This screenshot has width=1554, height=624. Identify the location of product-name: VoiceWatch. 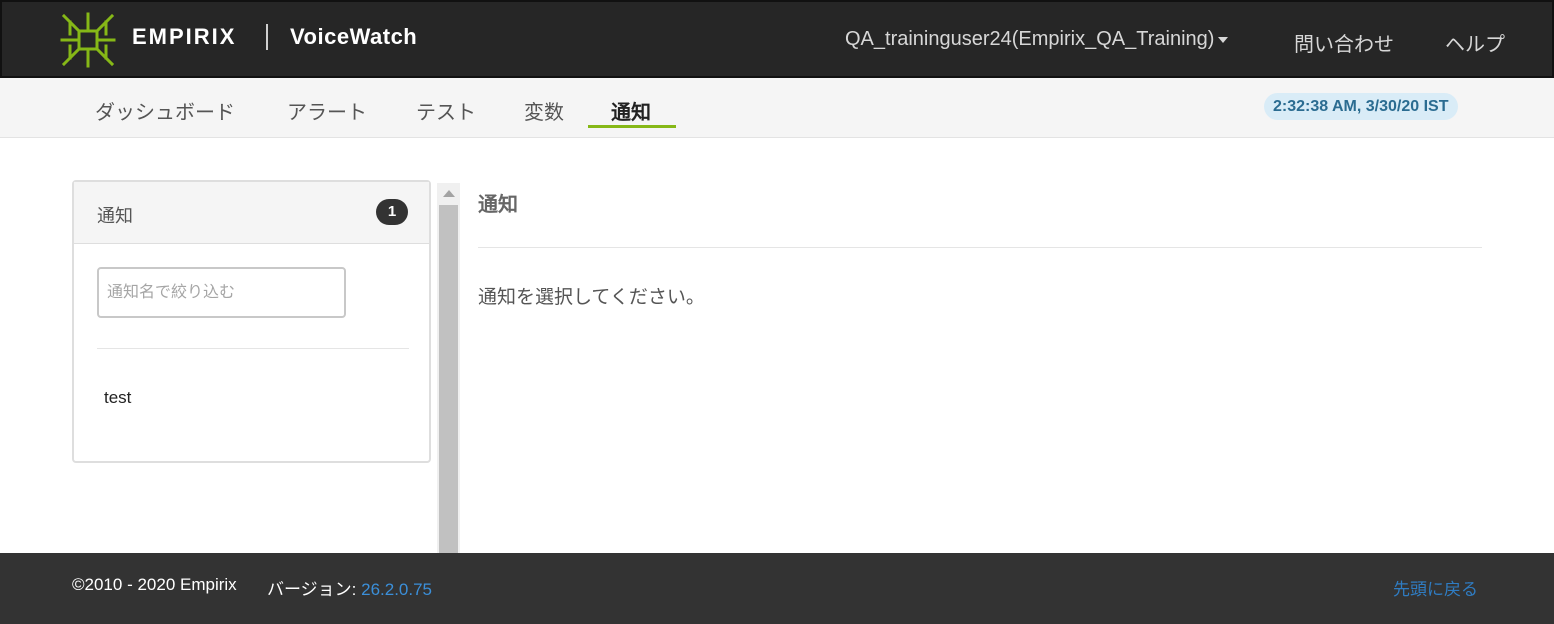
(354, 36).